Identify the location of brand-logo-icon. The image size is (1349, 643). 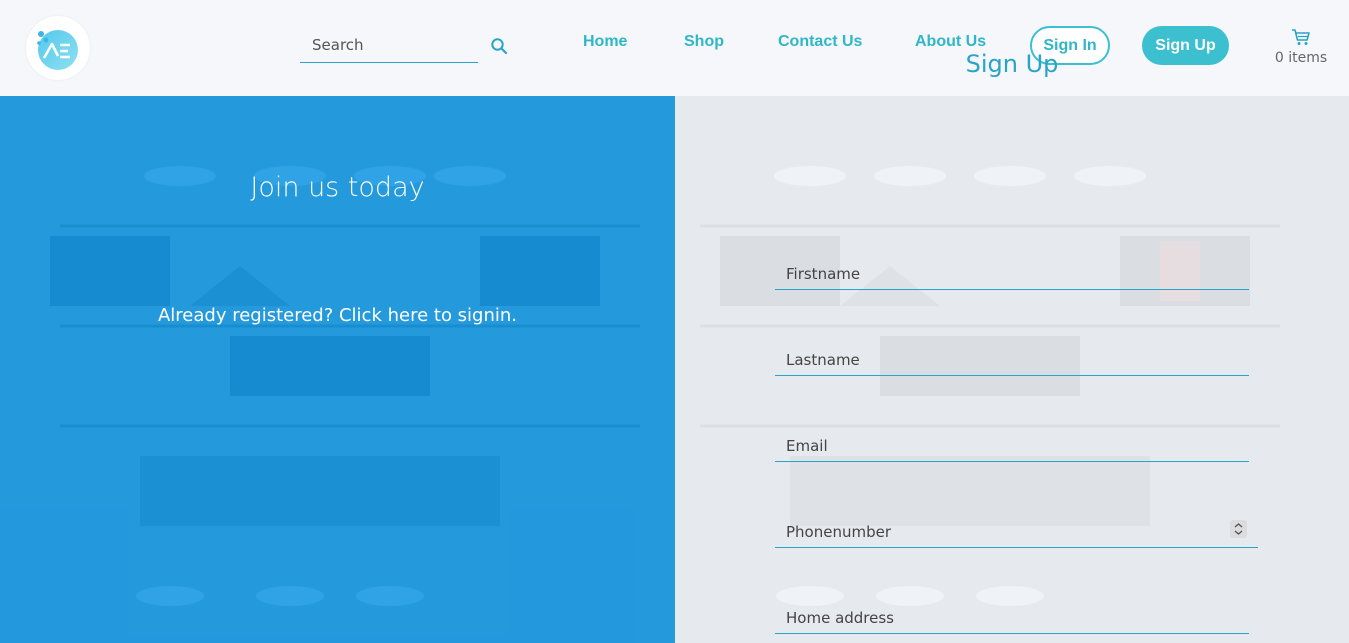
(57, 50).